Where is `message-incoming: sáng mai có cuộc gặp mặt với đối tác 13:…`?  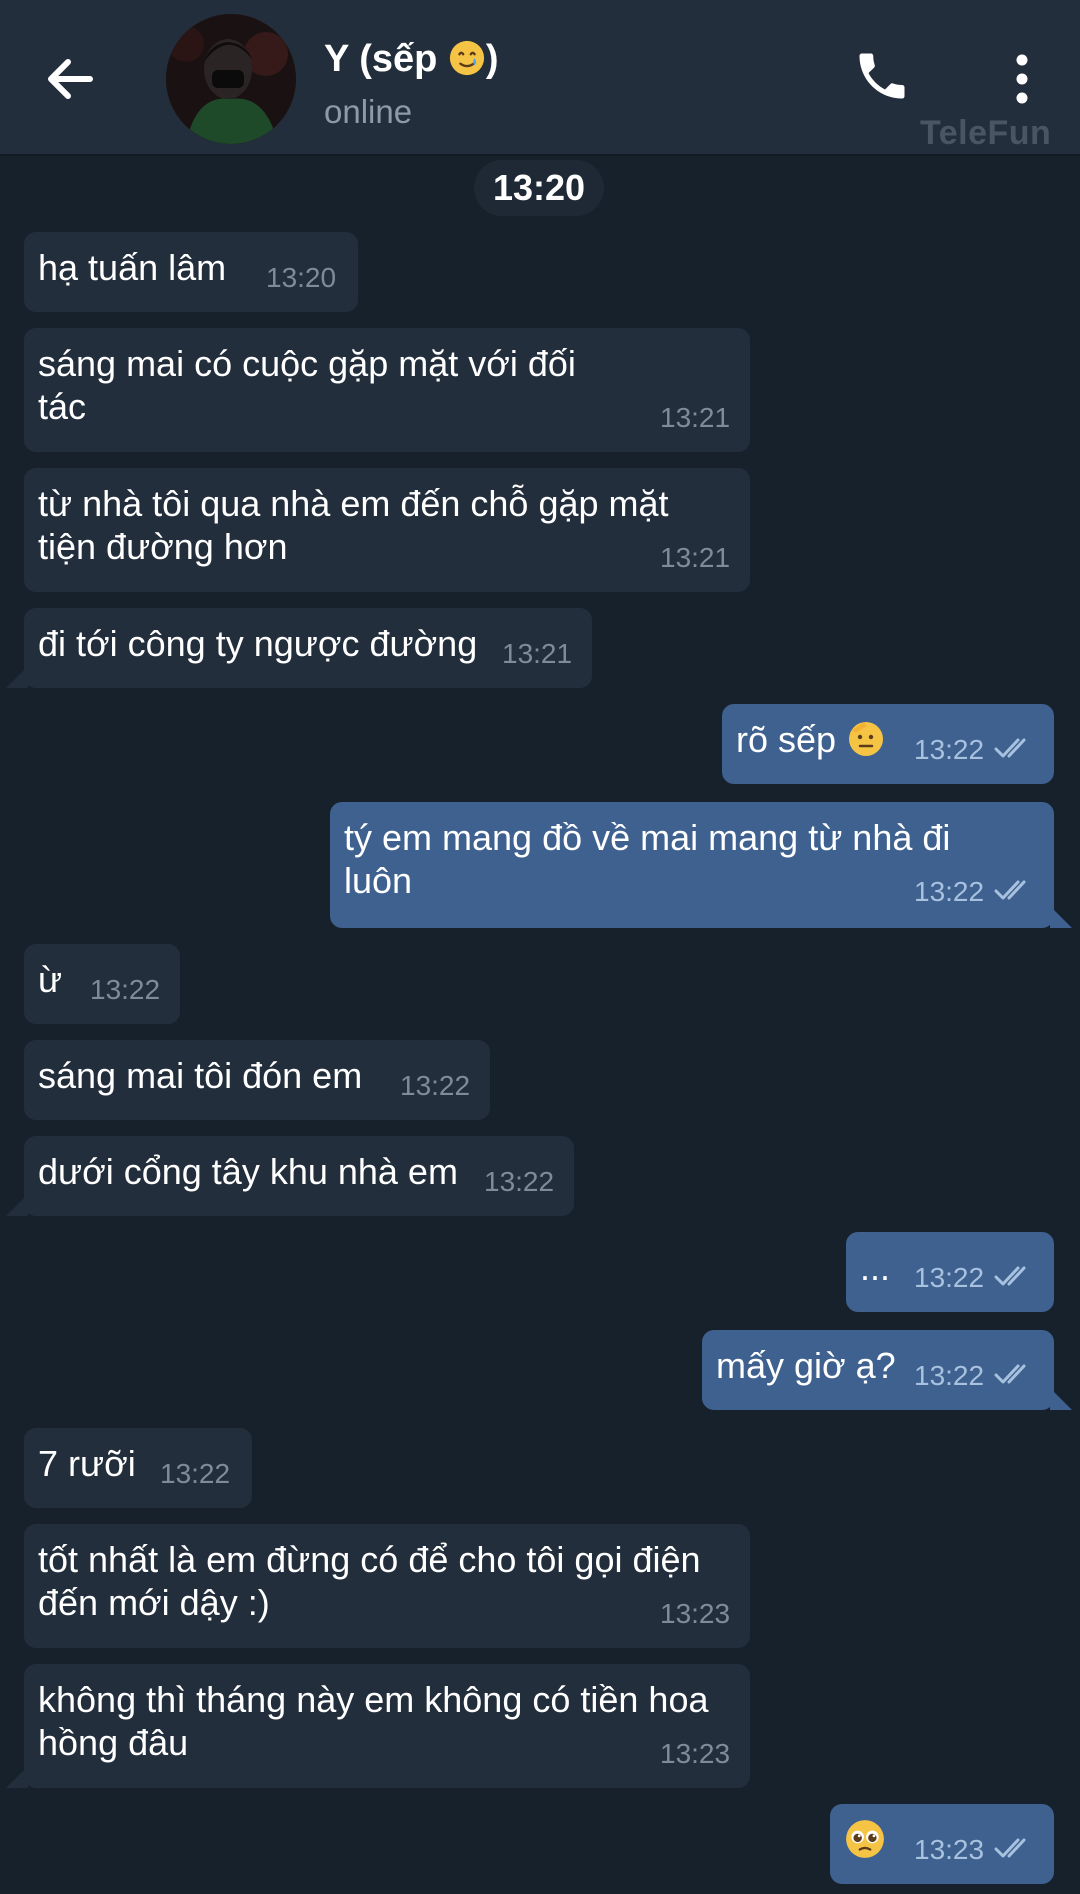
message-incoming: sáng mai có cuộc gặp mặt với đối tác 13:… is located at coordinates (387, 390).